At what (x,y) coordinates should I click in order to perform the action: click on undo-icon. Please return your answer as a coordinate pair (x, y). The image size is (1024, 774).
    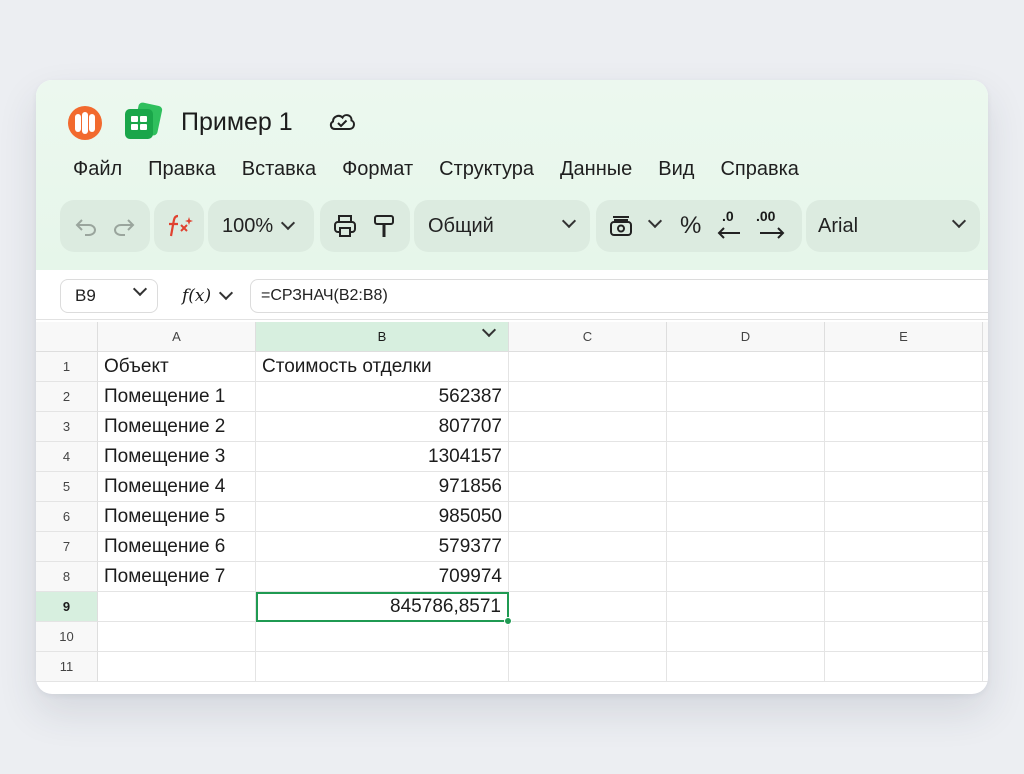
    Looking at the image, I should click on (86, 226).